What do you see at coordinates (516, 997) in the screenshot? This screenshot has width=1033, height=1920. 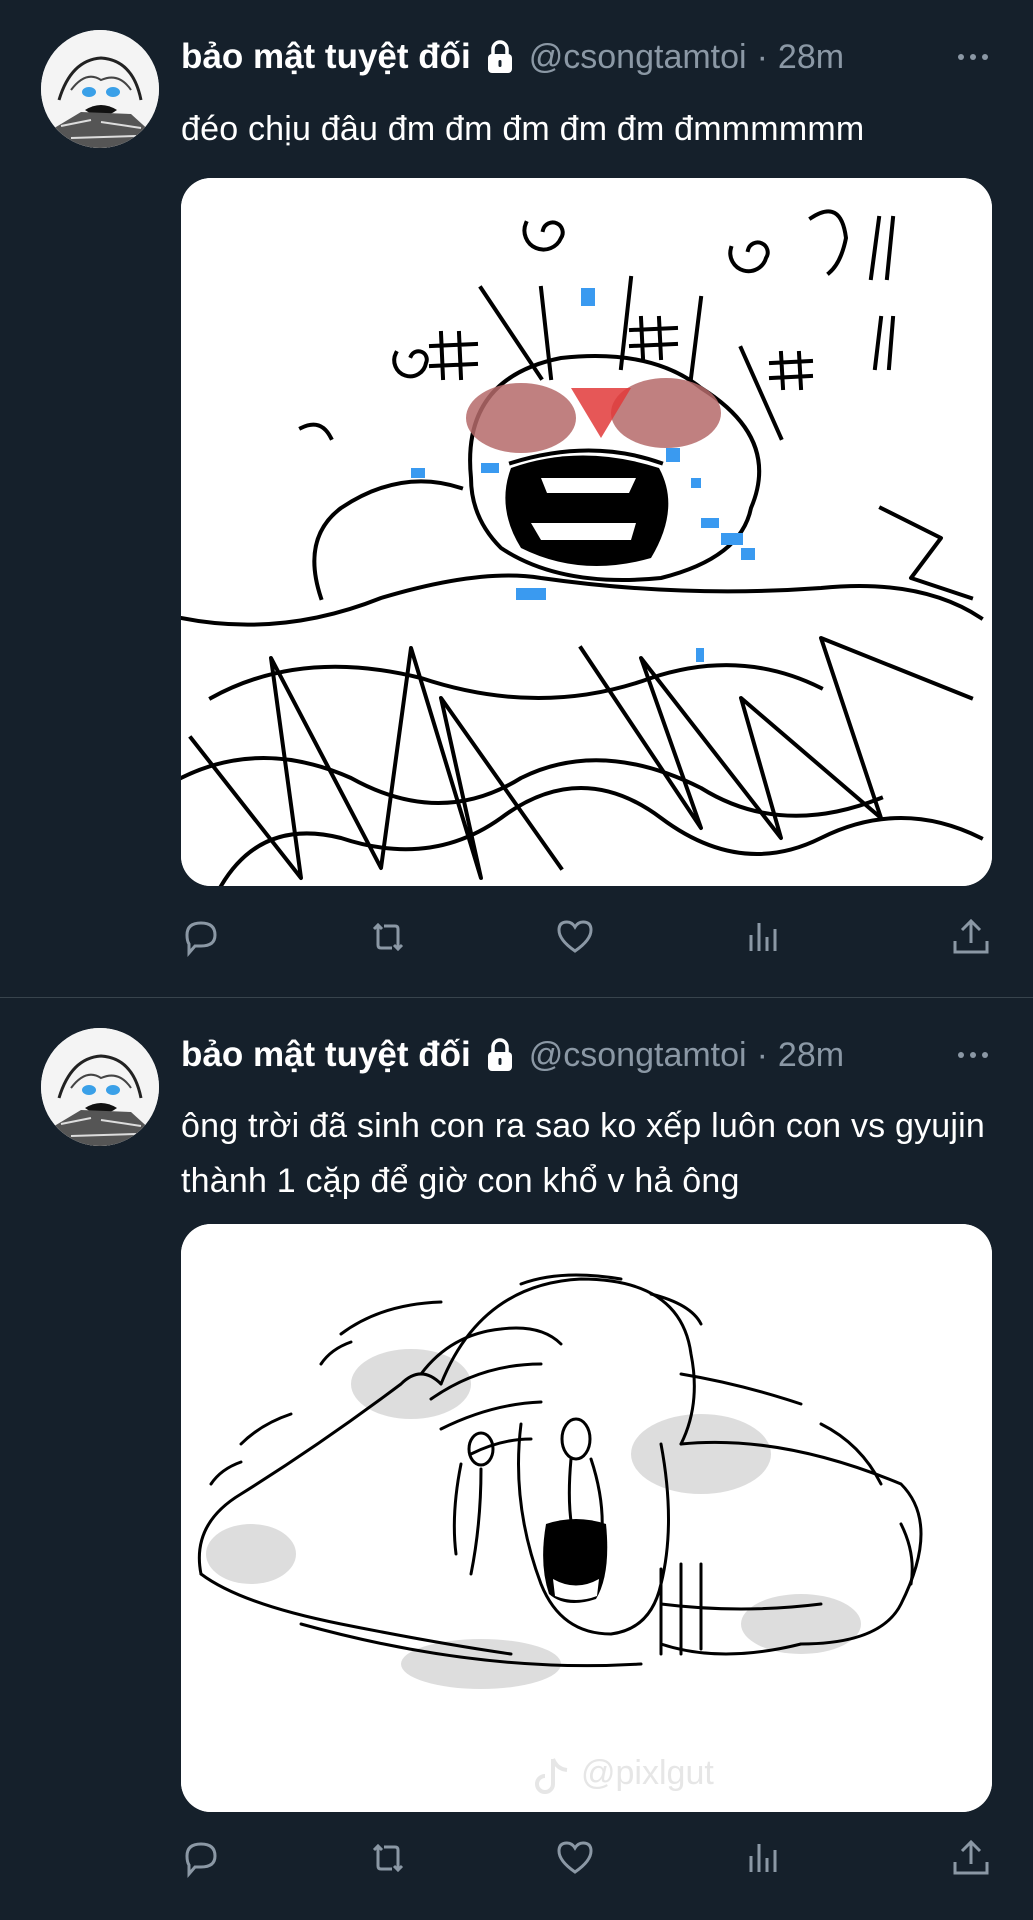 I see `tweet-divider` at bounding box center [516, 997].